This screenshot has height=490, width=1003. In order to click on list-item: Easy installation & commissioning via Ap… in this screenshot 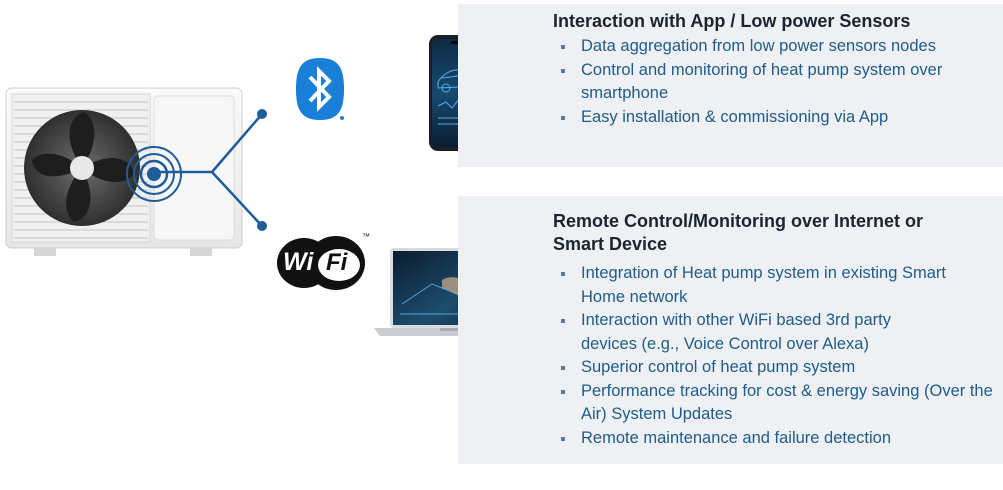, I will do `click(767, 118)`.